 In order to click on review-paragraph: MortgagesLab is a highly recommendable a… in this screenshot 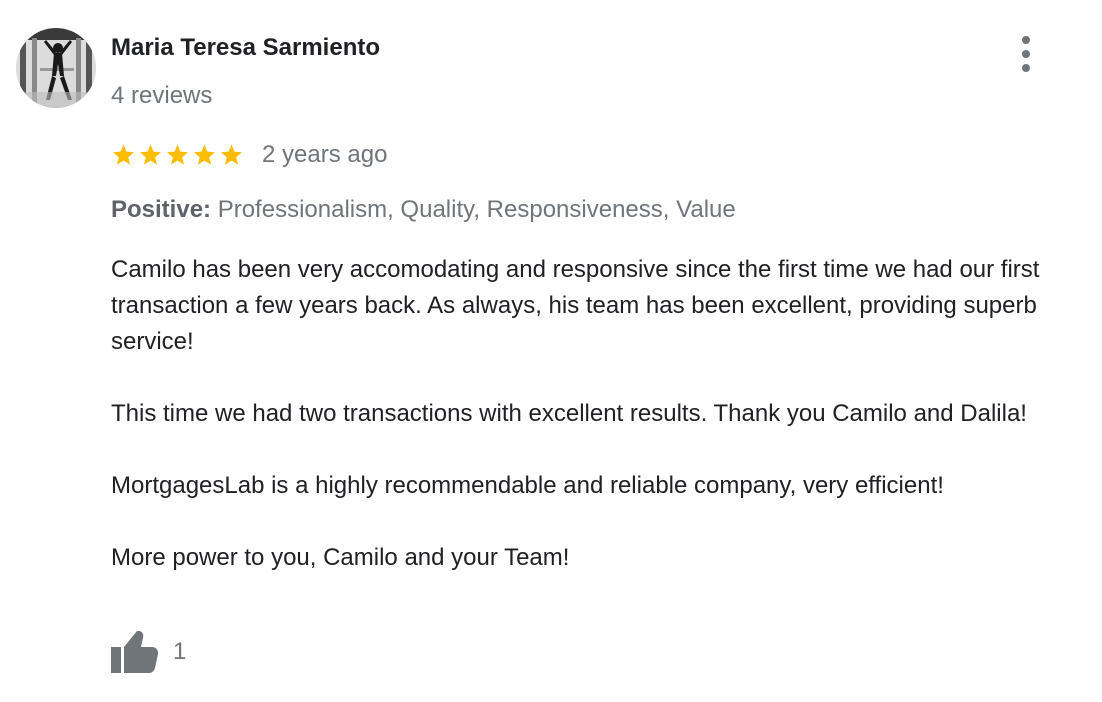, I will do `click(527, 485)`.